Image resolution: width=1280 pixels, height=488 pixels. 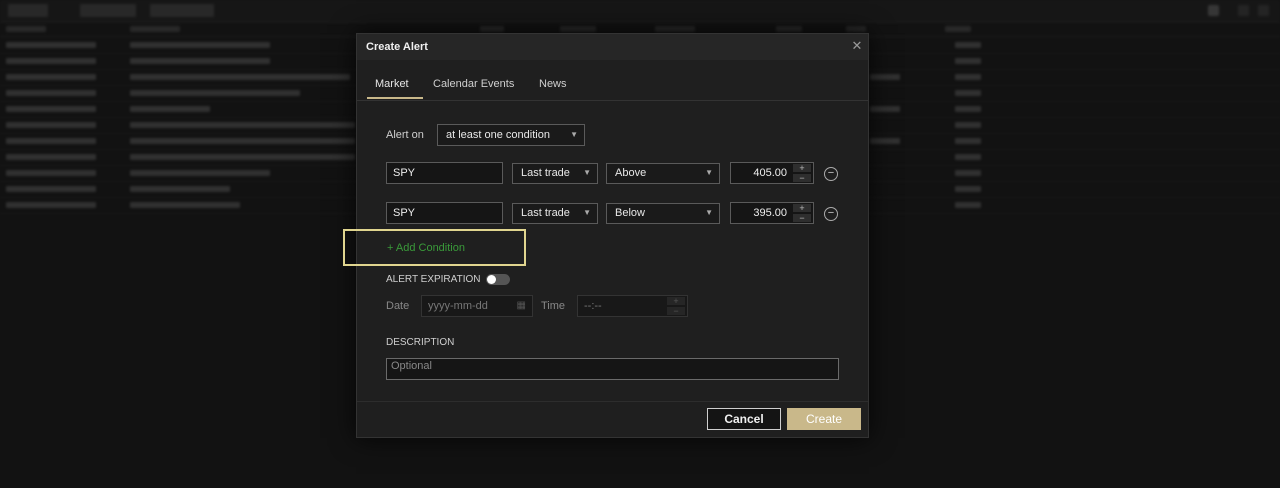 I want to click on alert-on-select: at least one condition ▼, so click(x=511, y=135).